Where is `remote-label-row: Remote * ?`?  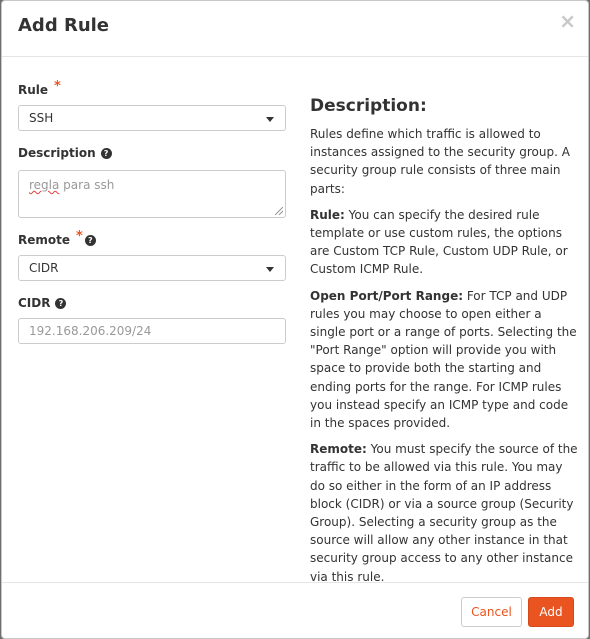 remote-label-row: Remote * ? is located at coordinates (152, 238).